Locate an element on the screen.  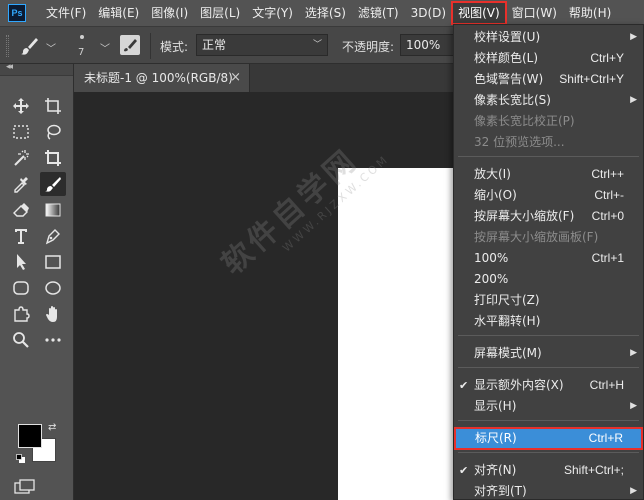
magnifier-icon is located at coordinates (21, 340).